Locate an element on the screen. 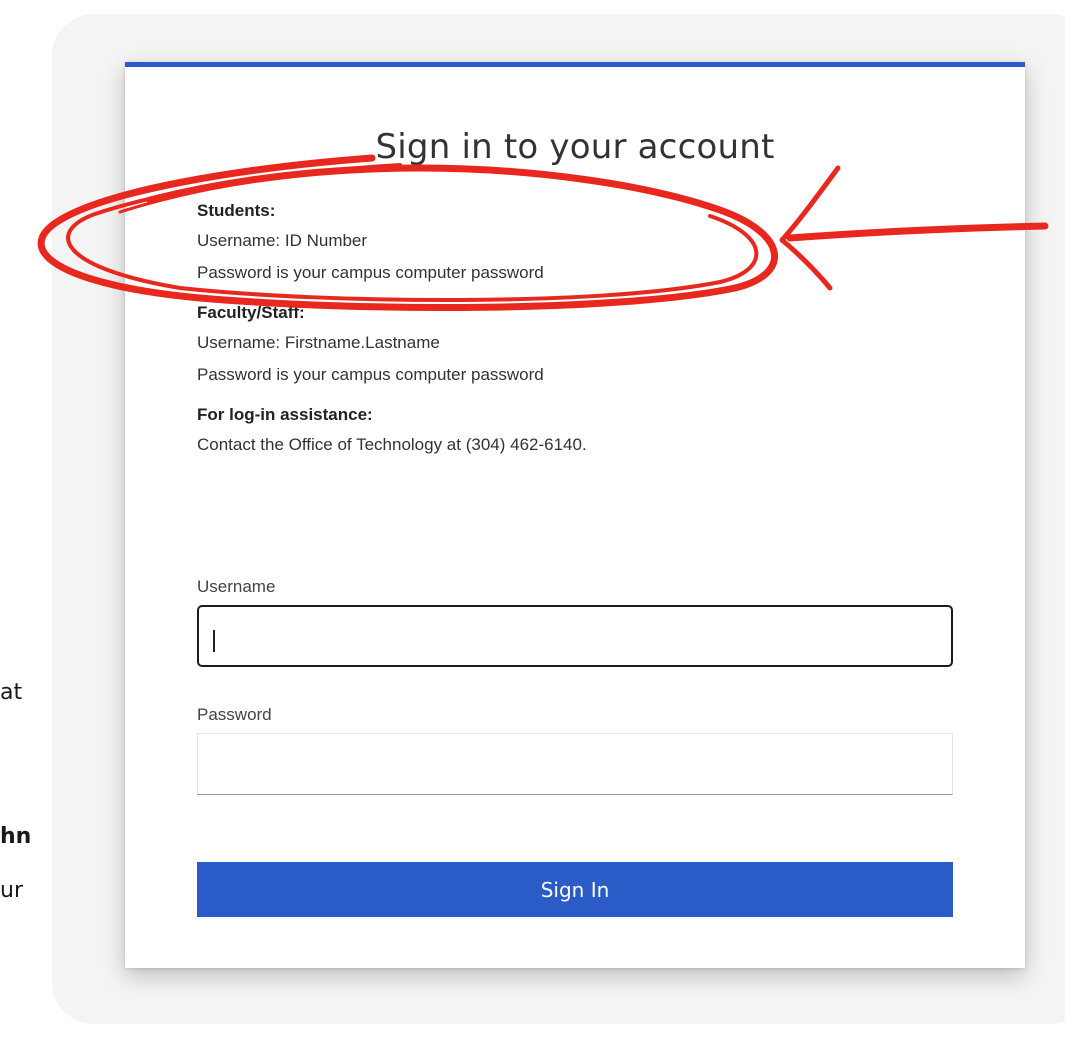  password-input is located at coordinates (575, 764).